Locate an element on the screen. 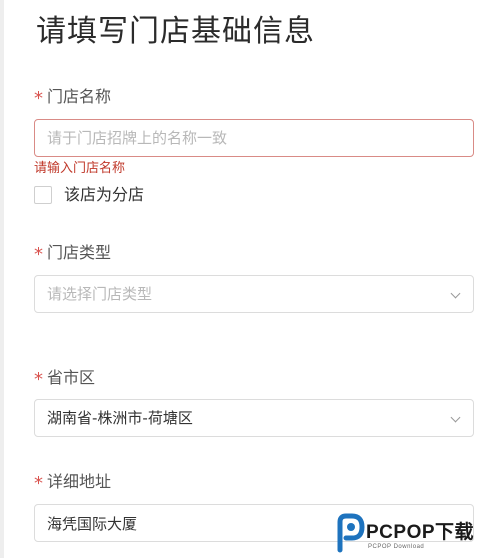  branch-checkbox-label: 该店为分店 is located at coordinates (104, 195).